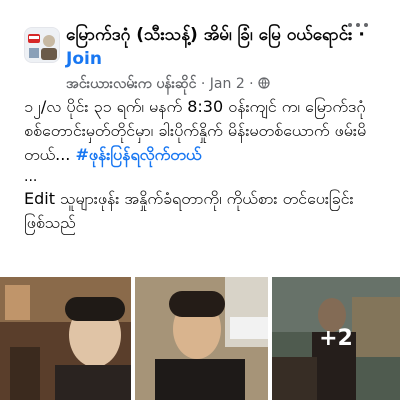 The width and height of the screenshot is (400, 400). I want to click on post-meta: အင်းယားလမ်းက ပန်းဆိုင် · Jan 2 ·, so click(168, 84).